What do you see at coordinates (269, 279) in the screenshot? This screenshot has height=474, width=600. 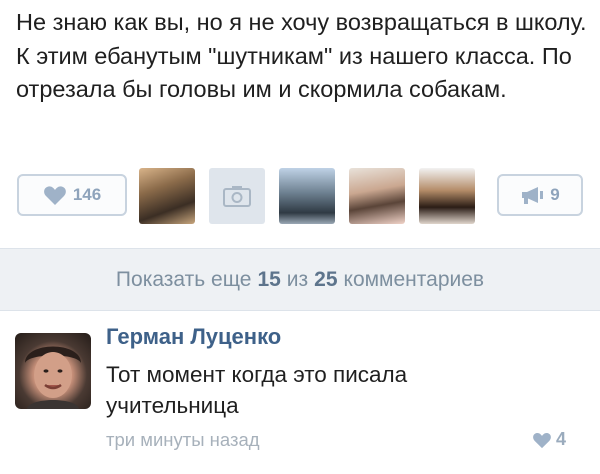 I see `shown-count: 15` at bounding box center [269, 279].